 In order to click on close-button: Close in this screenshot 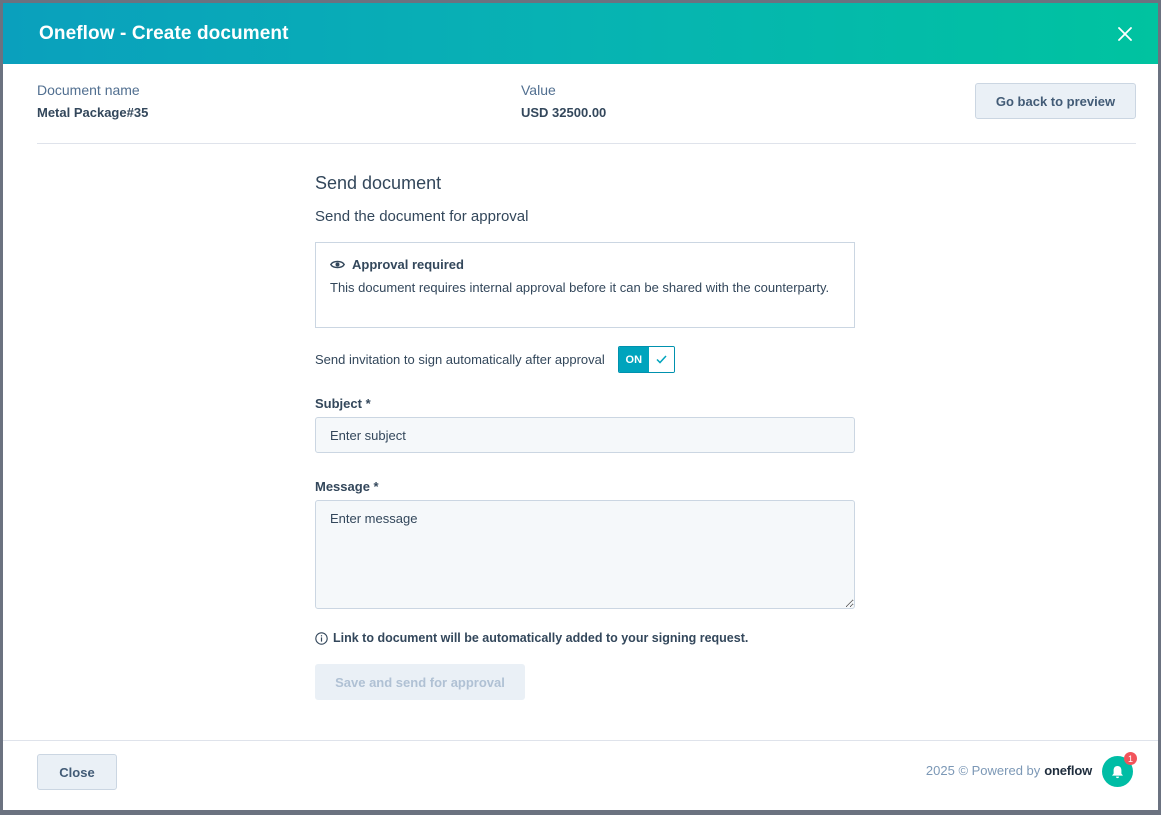, I will do `click(77, 772)`.